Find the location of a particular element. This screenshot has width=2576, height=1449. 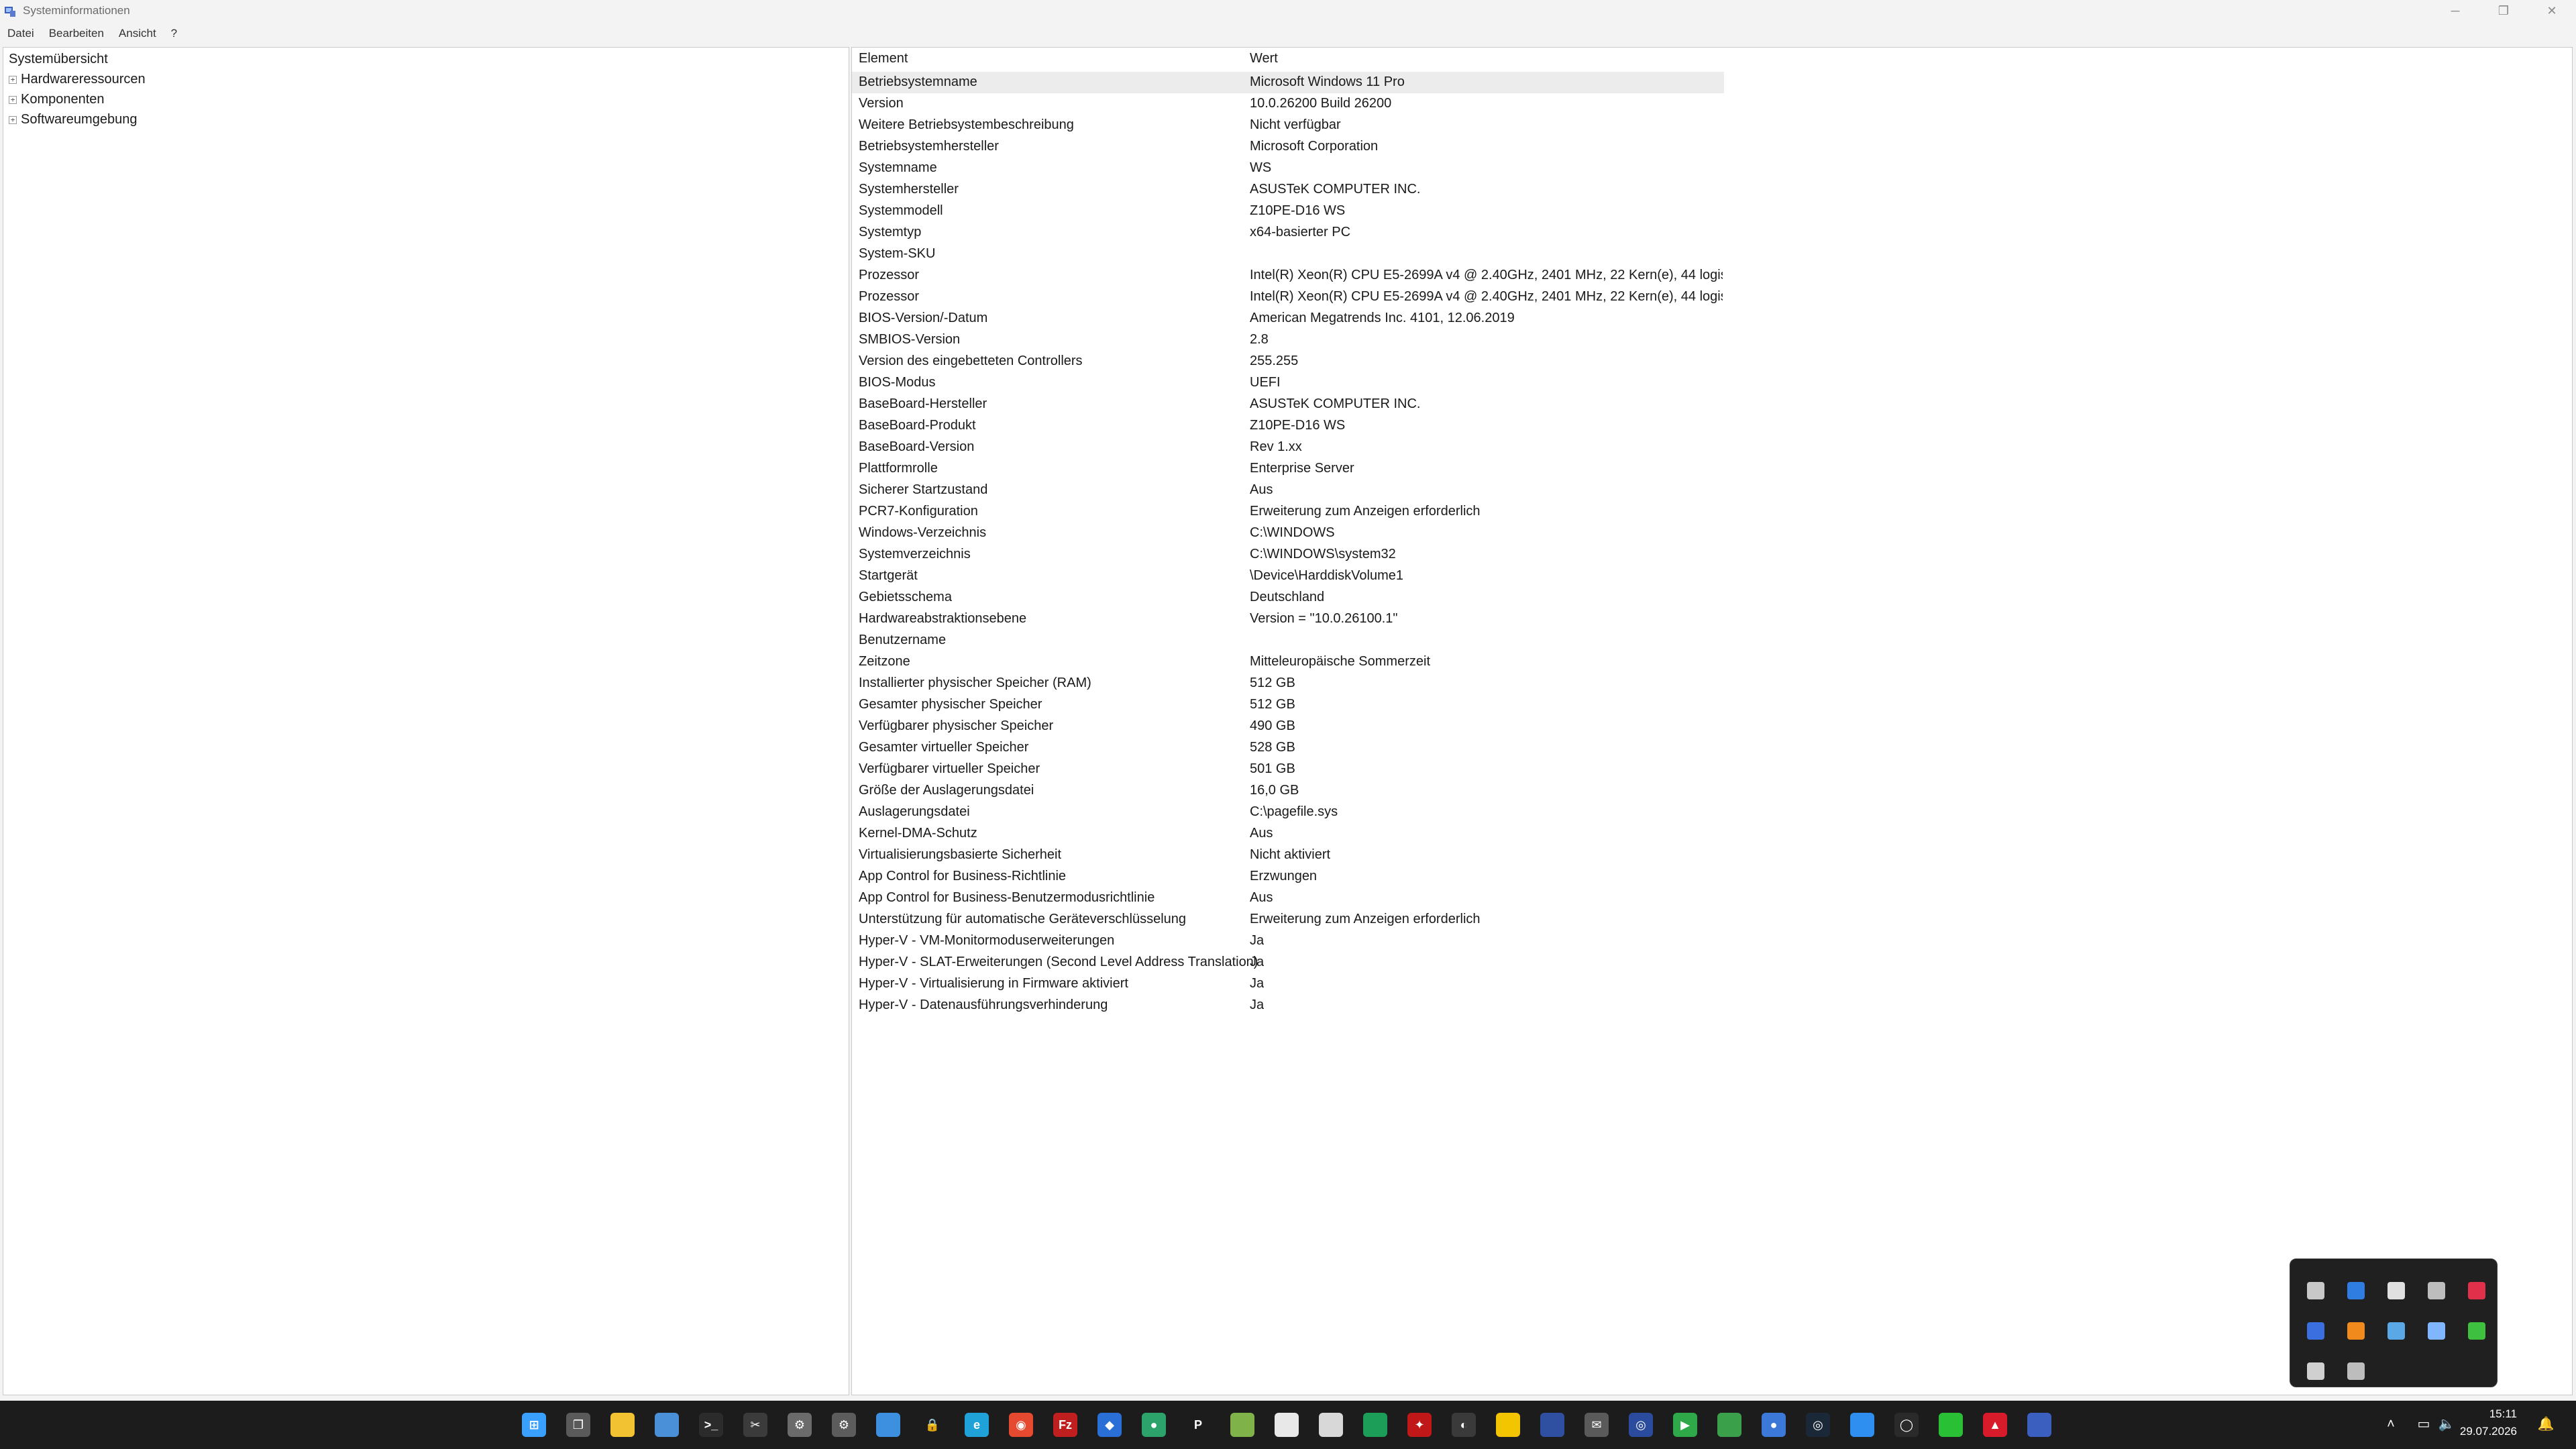

tray-usb-icon is located at coordinates (2356, 1371).